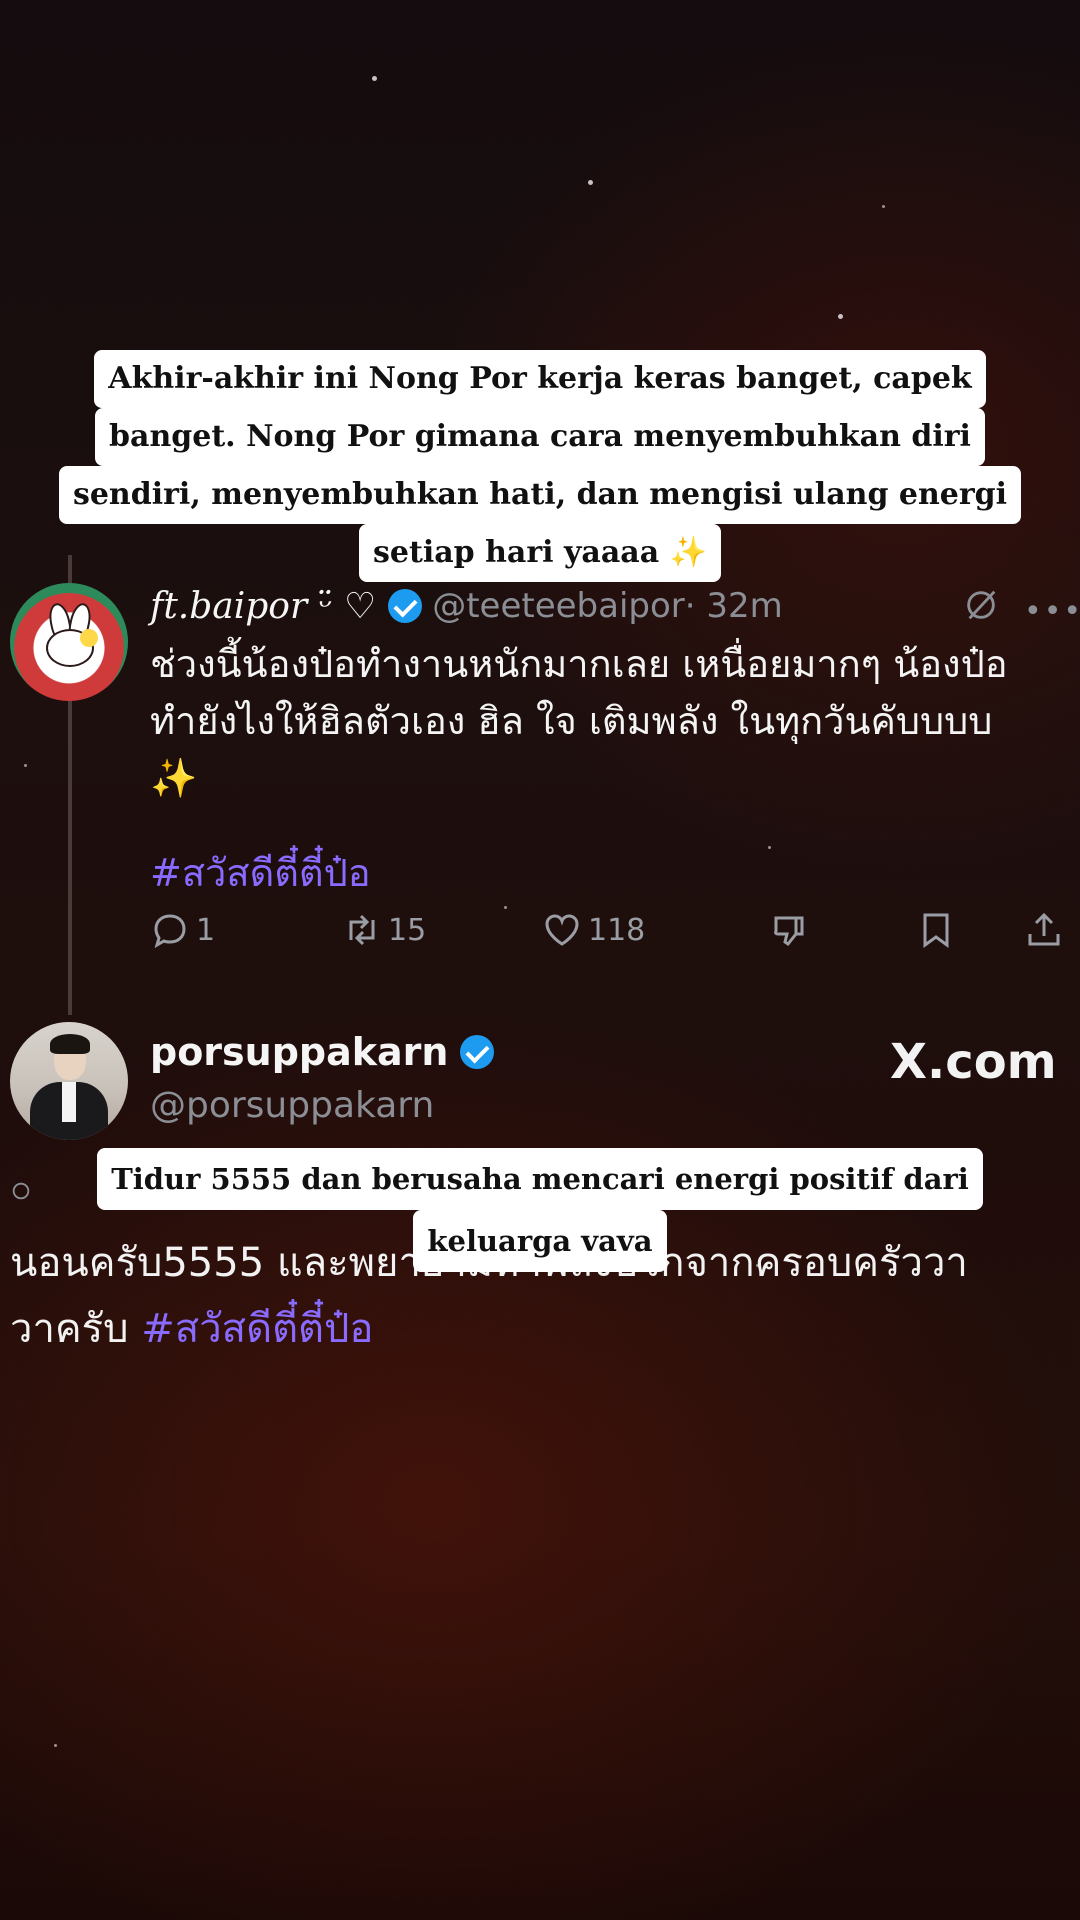 The height and width of the screenshot is (1920, 1080). What do you see at coordinates (206, 930) in the screenshot?
I see `reply-count: 1` at bounding box center [206, 930].